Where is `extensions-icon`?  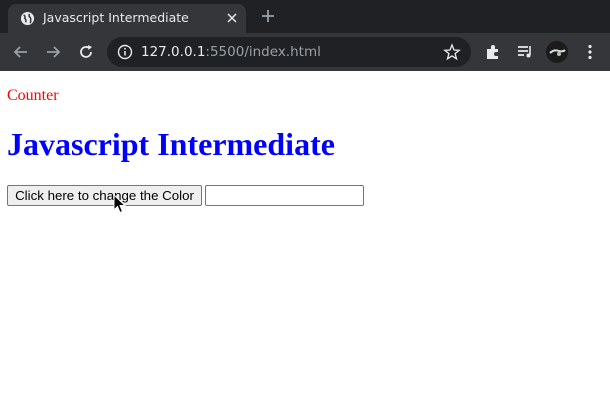
extensions-icon is located at coordinates (493, 52).